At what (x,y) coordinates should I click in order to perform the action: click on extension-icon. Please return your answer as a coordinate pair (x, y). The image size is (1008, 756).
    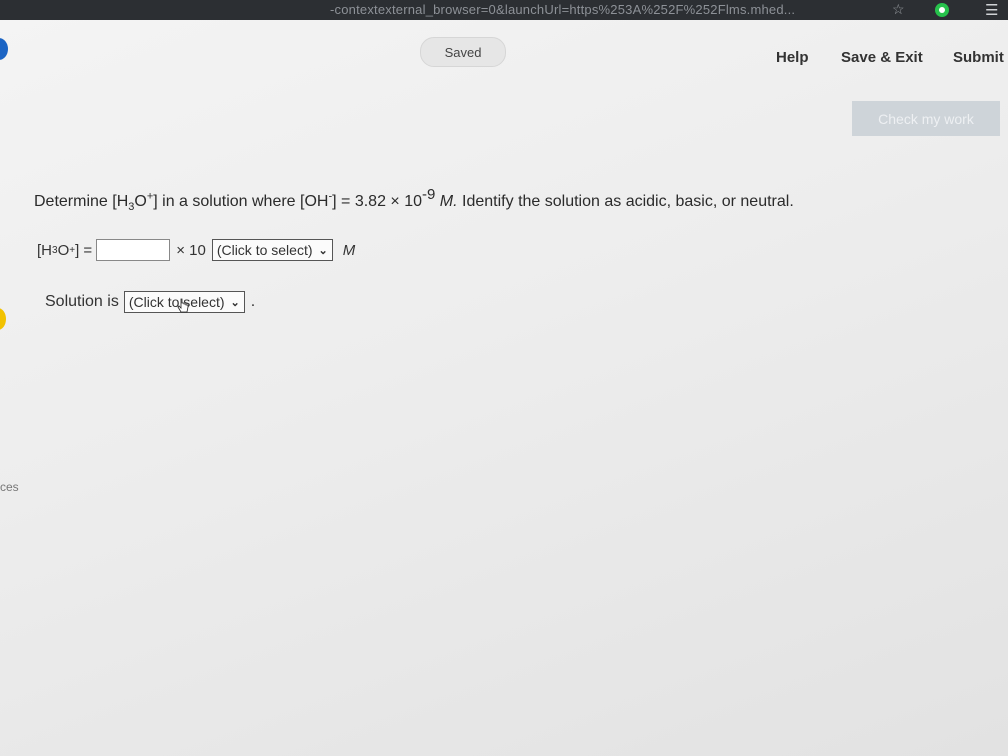
    Looking at the image, I should click on (942, 10).